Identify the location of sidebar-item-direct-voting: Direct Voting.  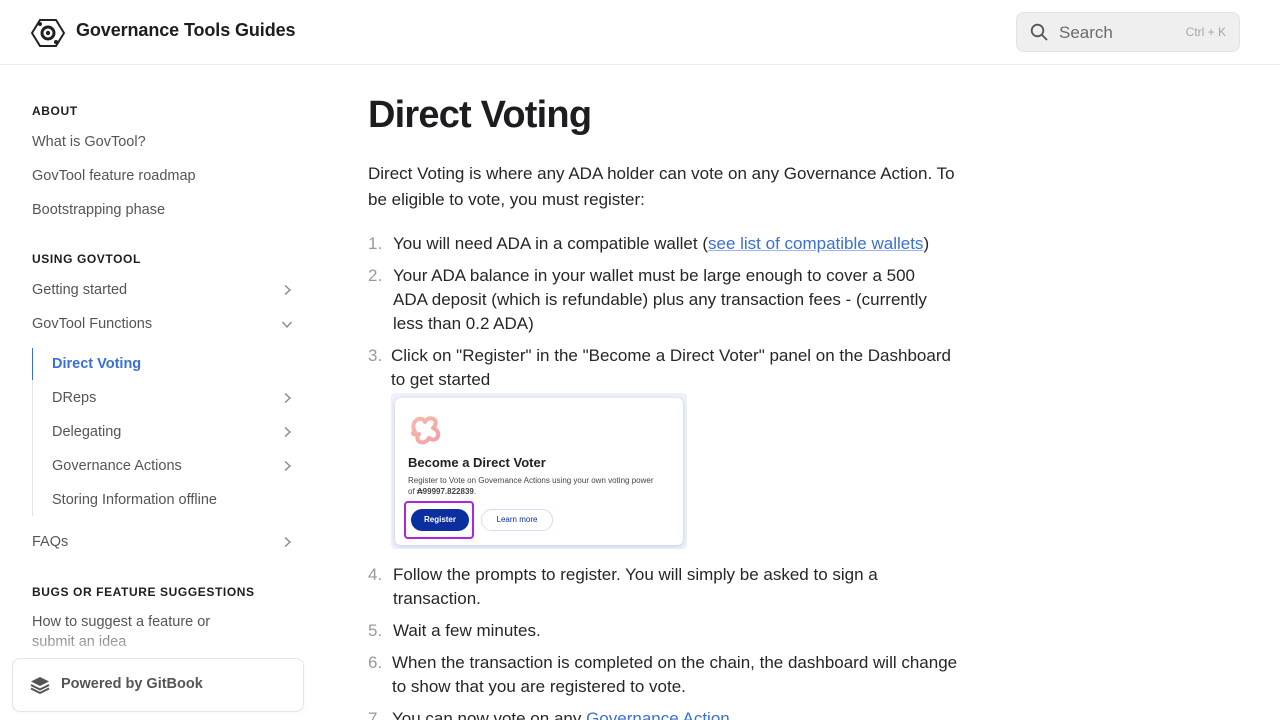
(176, 364).